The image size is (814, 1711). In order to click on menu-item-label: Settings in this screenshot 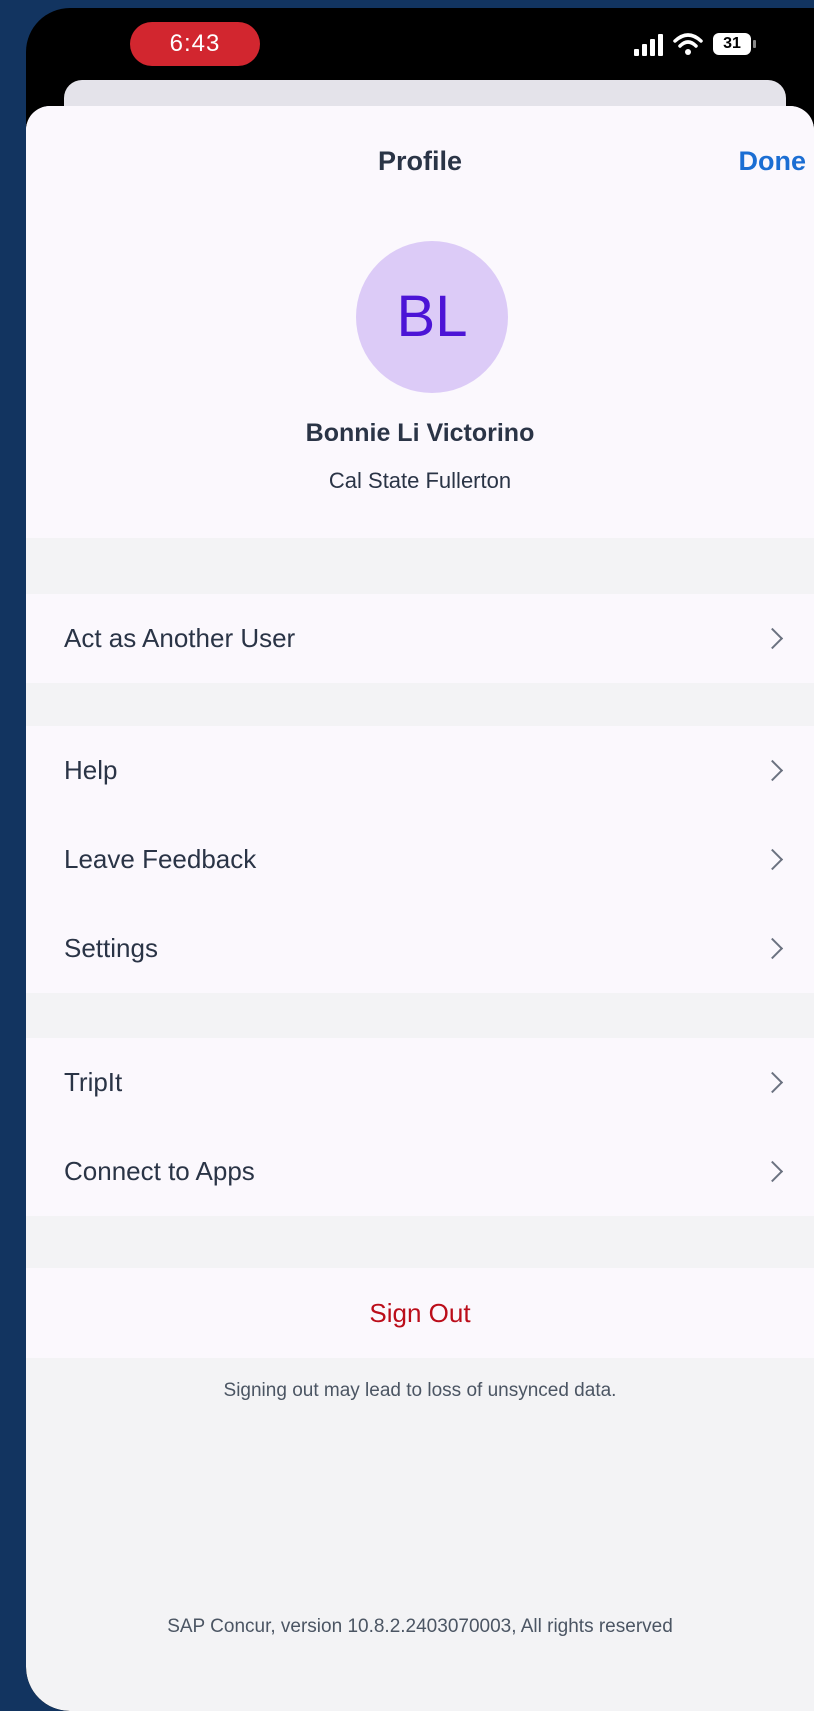, I will do `click(111, 948)`.